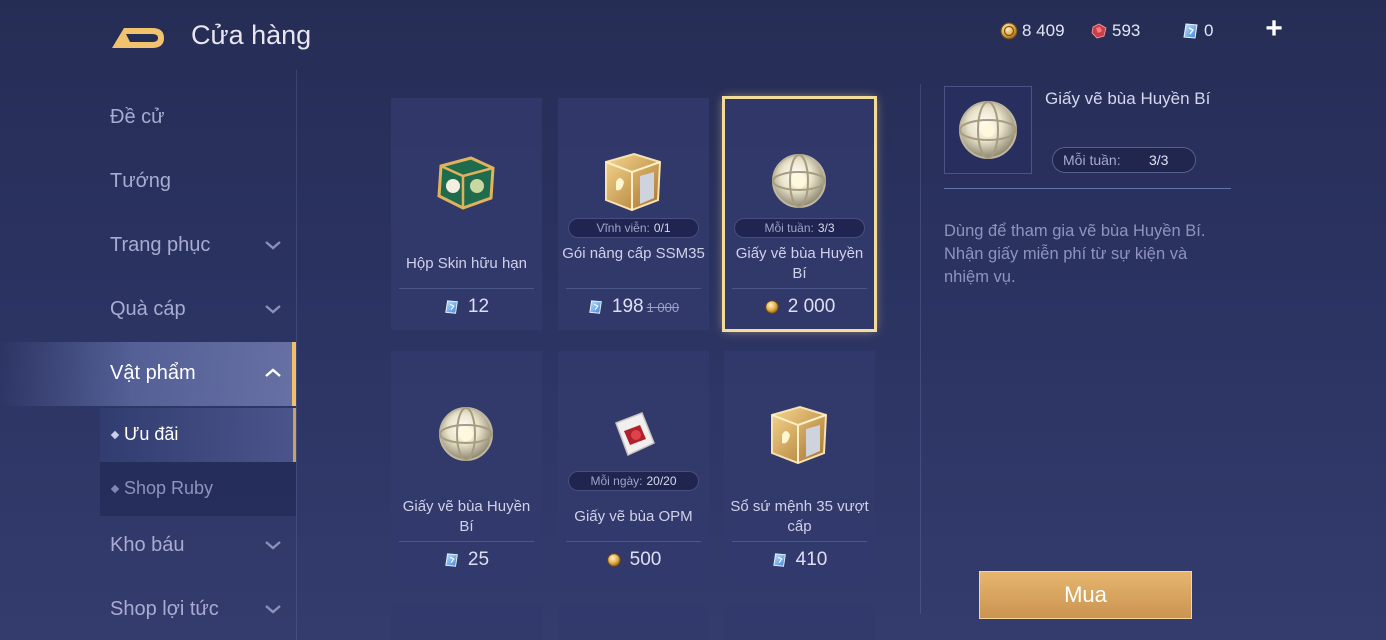  Describe the element at coordinates (645, 559) in the screenshot. I see `card-price-value: 500` at that location.